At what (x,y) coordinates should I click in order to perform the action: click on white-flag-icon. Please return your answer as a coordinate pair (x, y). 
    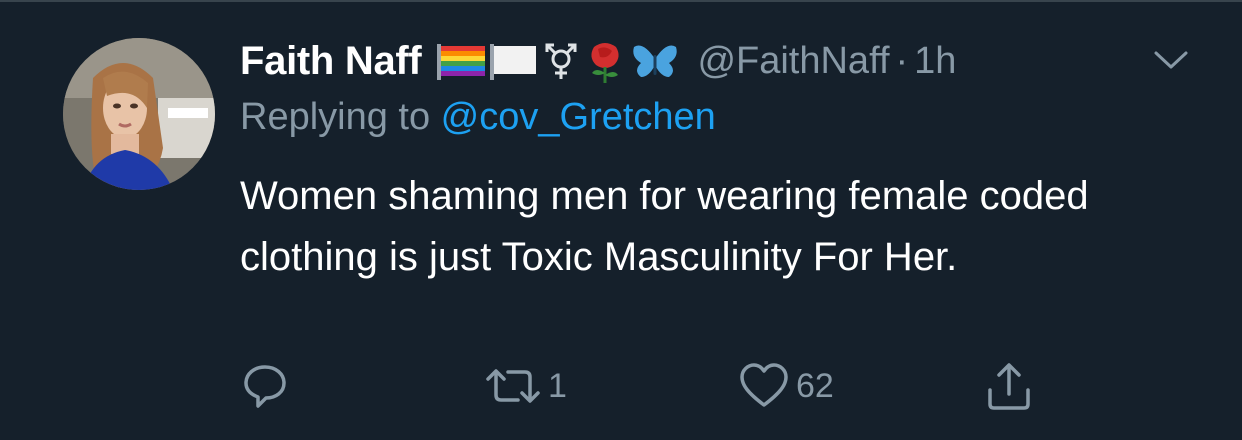
    Looking at the image, I should click on (514, 61).